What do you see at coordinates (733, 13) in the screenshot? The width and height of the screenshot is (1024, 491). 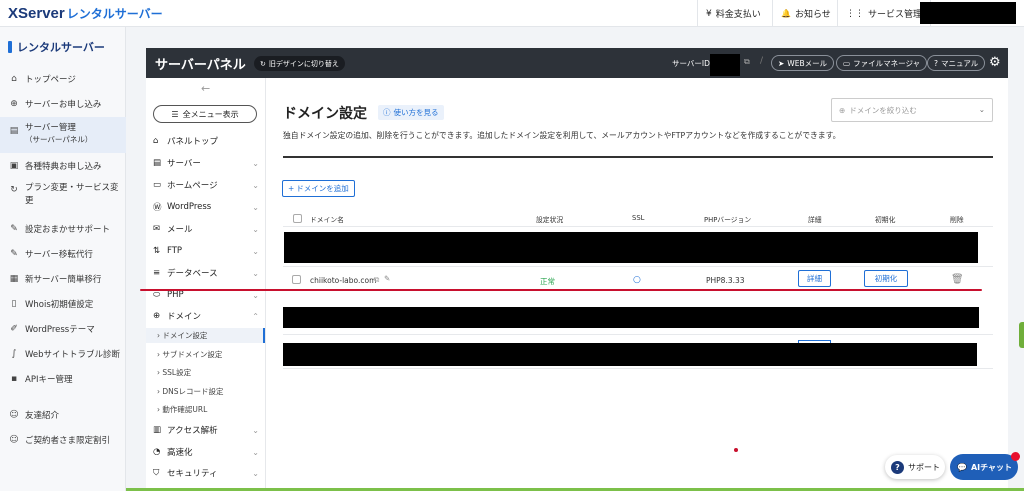 I see `payment-button: ¥ 料金支払い` at bounding box center [733, 13].